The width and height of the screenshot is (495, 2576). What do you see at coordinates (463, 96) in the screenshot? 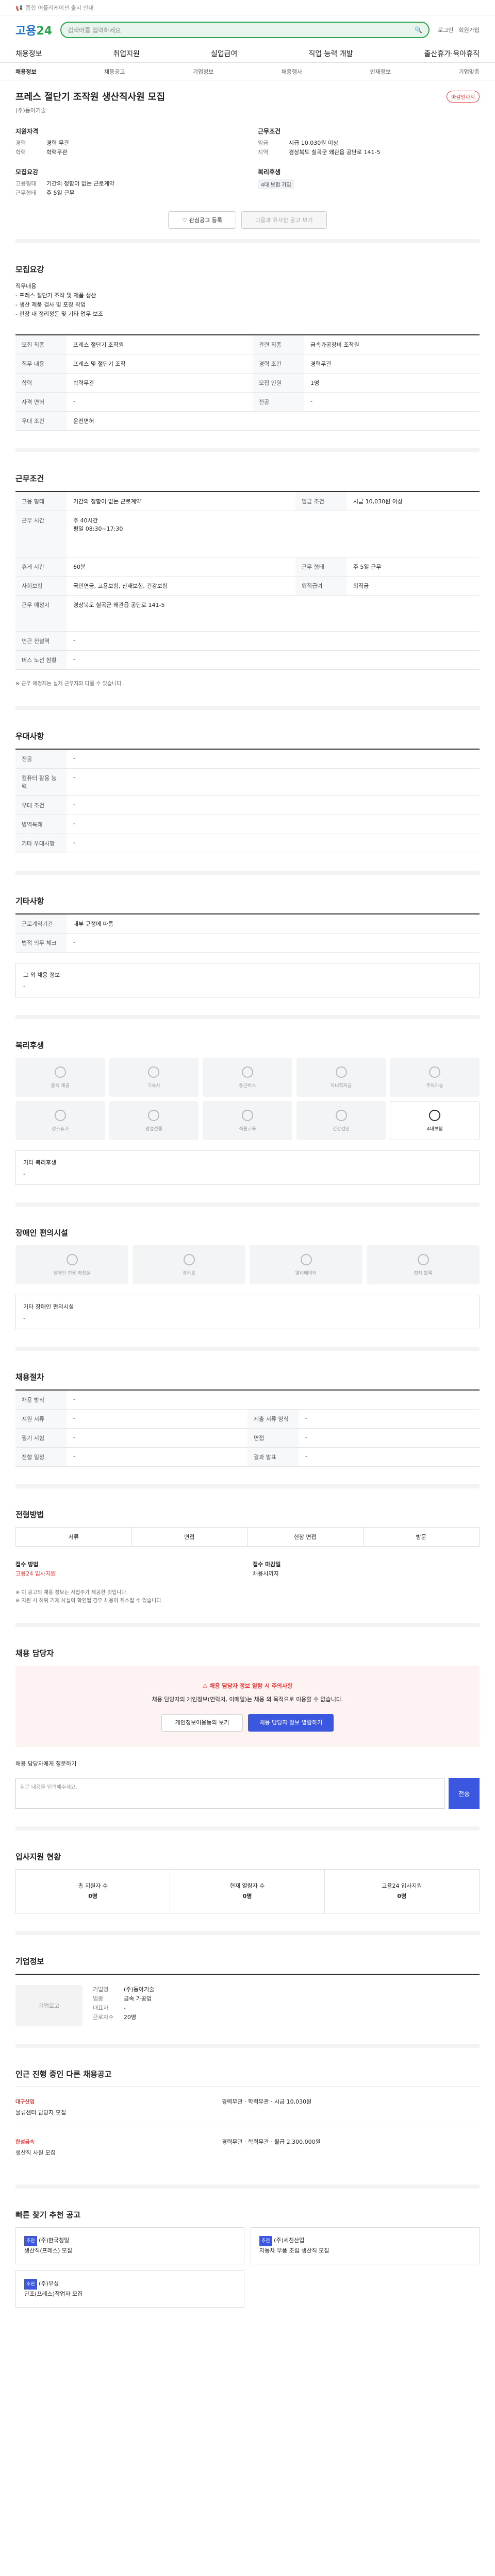
I see `deadline-badge: 마감일까지` at bounding box center [463, 96].